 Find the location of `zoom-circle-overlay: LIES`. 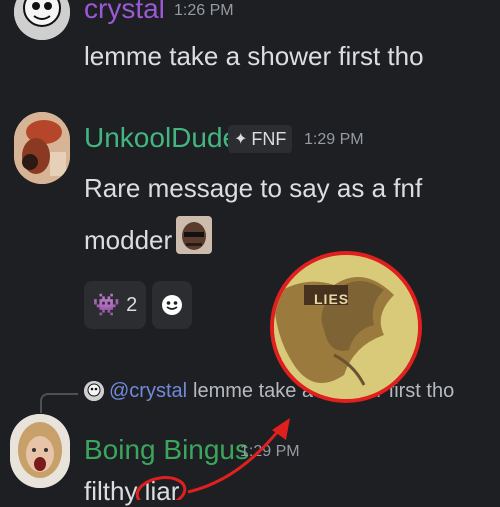

zoom-circle-overlay: LIES is located at coordinates (346, 327).